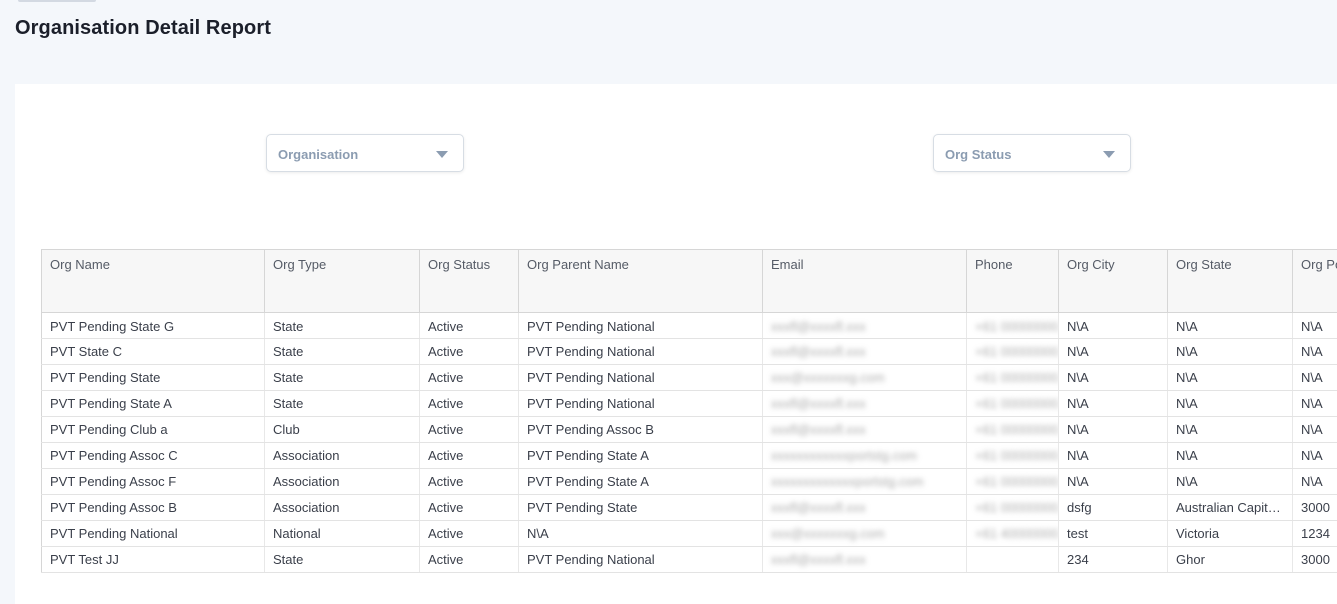 Image resolution: width=1337 pixels, height=604 pixels. I want to click on cell-org-name: PVT Pending Club a, so click(153, 430).